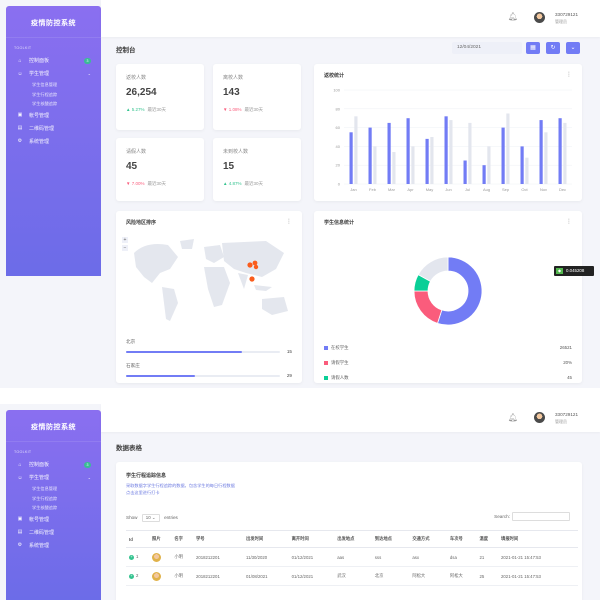  What do you see at coordinates (428, 539) in the screenshot?
I see `column-header: 交通方式` at bounding box center [428, 539].